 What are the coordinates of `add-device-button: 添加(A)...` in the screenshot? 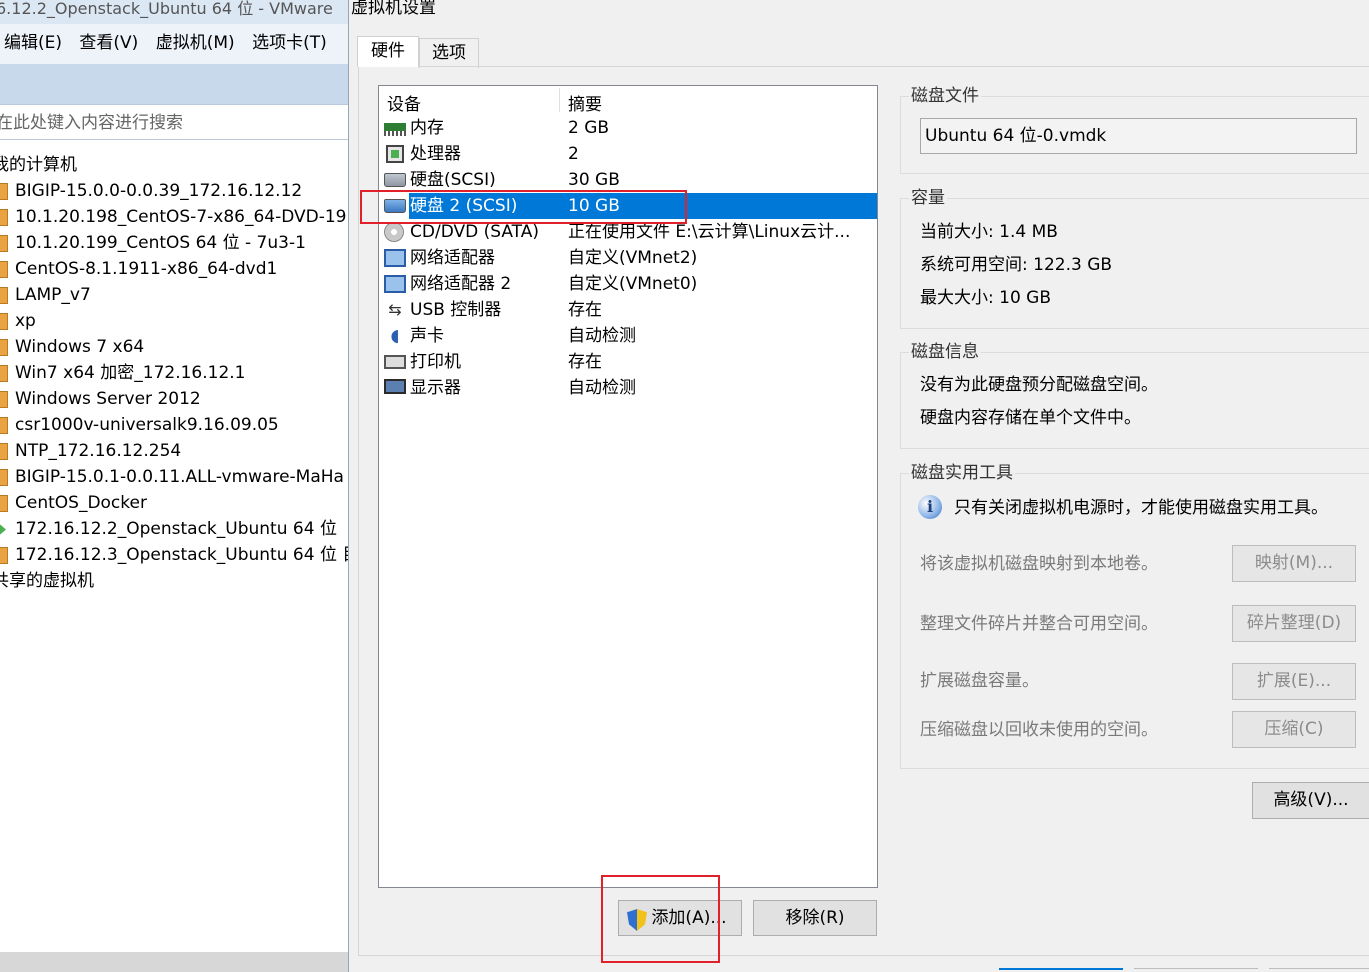 It's located at (680, 918).